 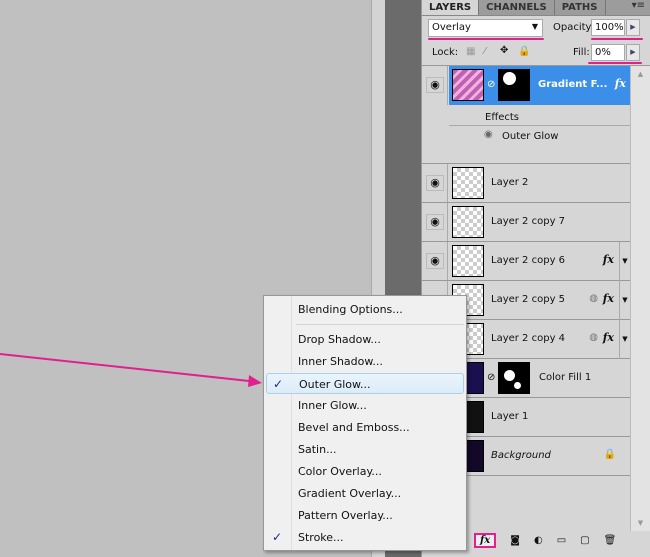 What do you see at coordinates (534, 26) in the screenshot?
I see `chevron-down-icon: ▼` at bounding box center [534, 26].